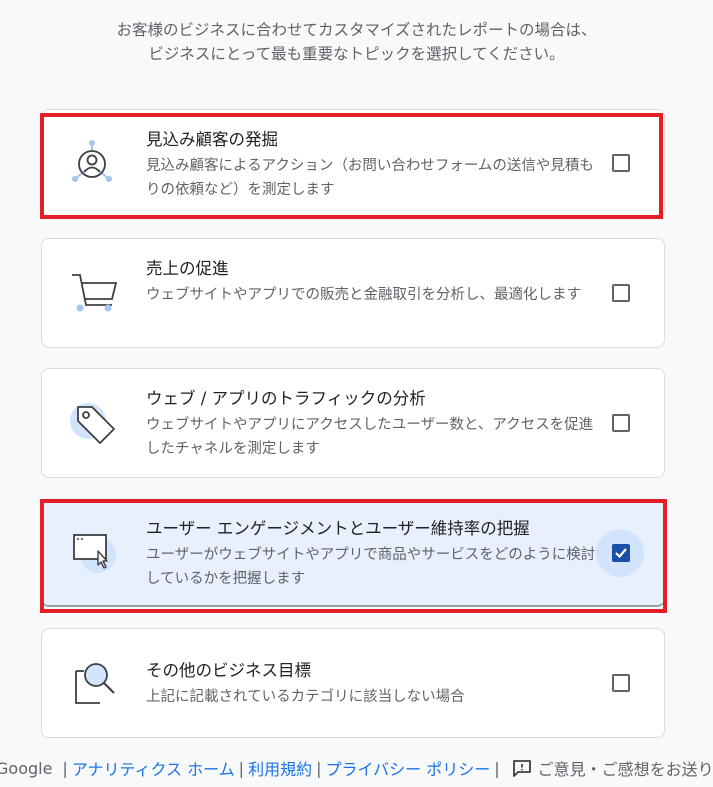  Describe the element at coordinates (286, 398) in the screenshot. I see `option-title: ウェブ / アプリのトラフィックの分析` at that location.